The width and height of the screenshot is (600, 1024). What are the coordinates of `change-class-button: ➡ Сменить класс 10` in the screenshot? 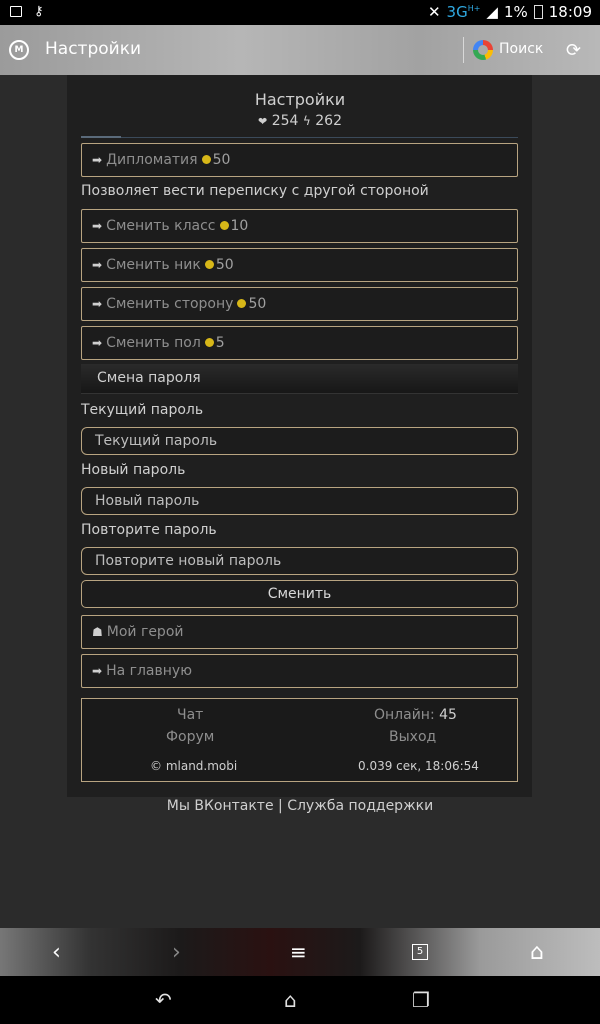 It's located at (299, 226).